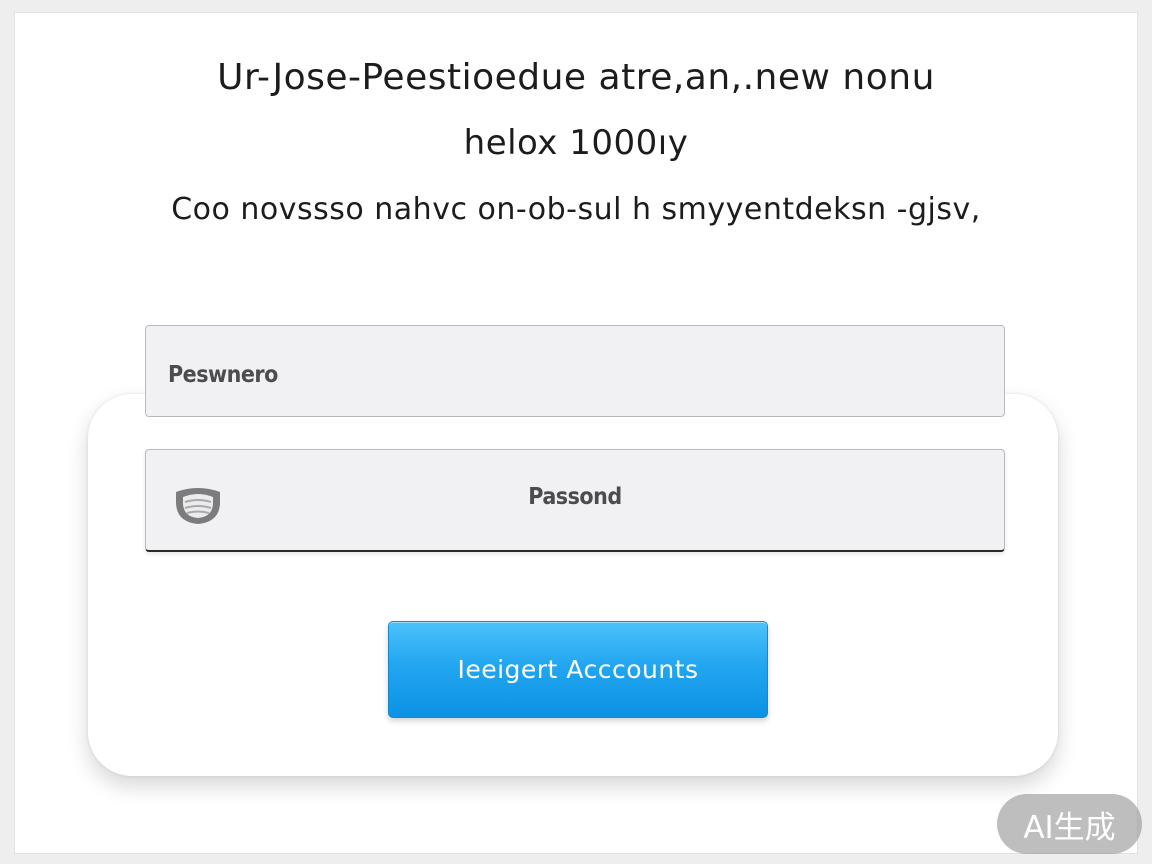 Image resolution: width=1152 pixels, height=864 pixels. I want to click on password-field: Passond, so click(575, 500).